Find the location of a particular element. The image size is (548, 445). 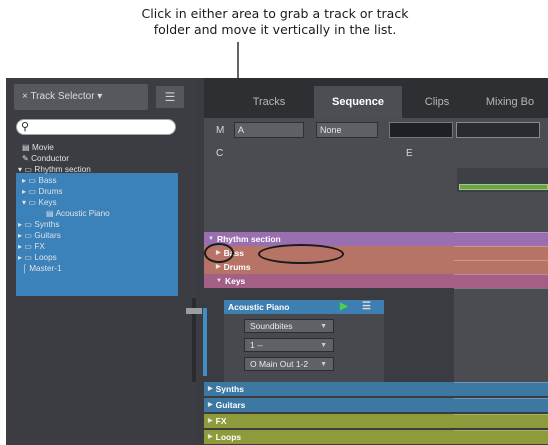

tree-item-acoustic-piano: ▤ Acoustic Piano is located at coordinates (97, 213).